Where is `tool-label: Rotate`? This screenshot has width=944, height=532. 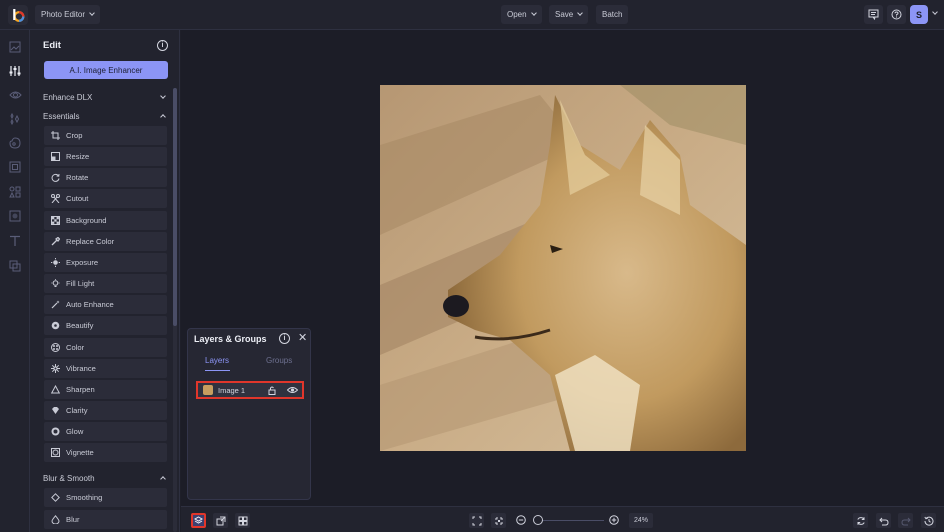
tool-label: Rotate is located at coordinates (77, 178).